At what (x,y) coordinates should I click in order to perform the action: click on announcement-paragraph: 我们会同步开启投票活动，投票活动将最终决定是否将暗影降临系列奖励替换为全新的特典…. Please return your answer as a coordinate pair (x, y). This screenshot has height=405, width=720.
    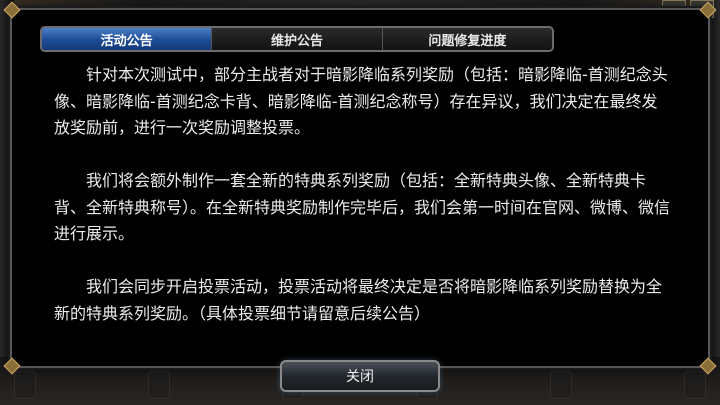
    Looking at the image, I should click on (358, 300).